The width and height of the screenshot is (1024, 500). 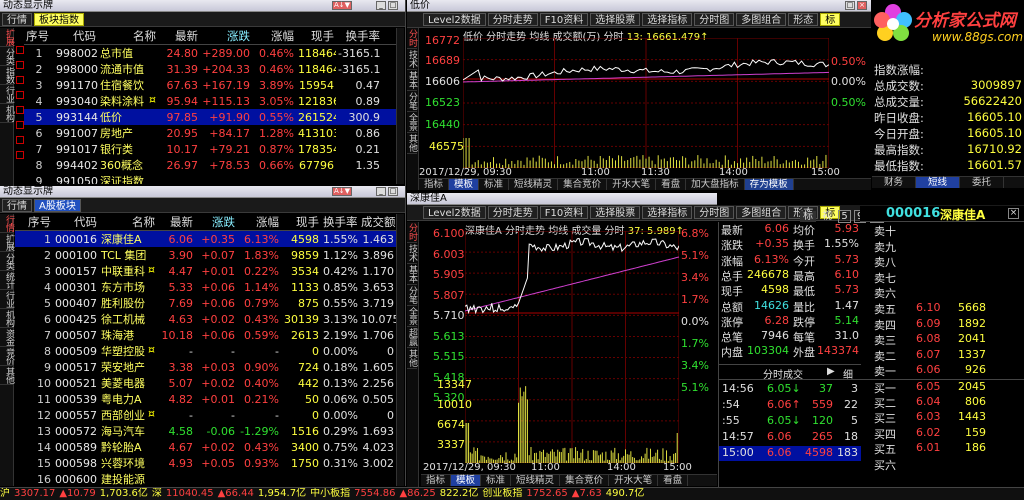 What do you see at coordinates (213, 53) in the screenshot?
I see `table-row: 1 998002 总市值 24.80 +289.00 0.46% 118464 -3165.1` at bounding box center [213, 53].